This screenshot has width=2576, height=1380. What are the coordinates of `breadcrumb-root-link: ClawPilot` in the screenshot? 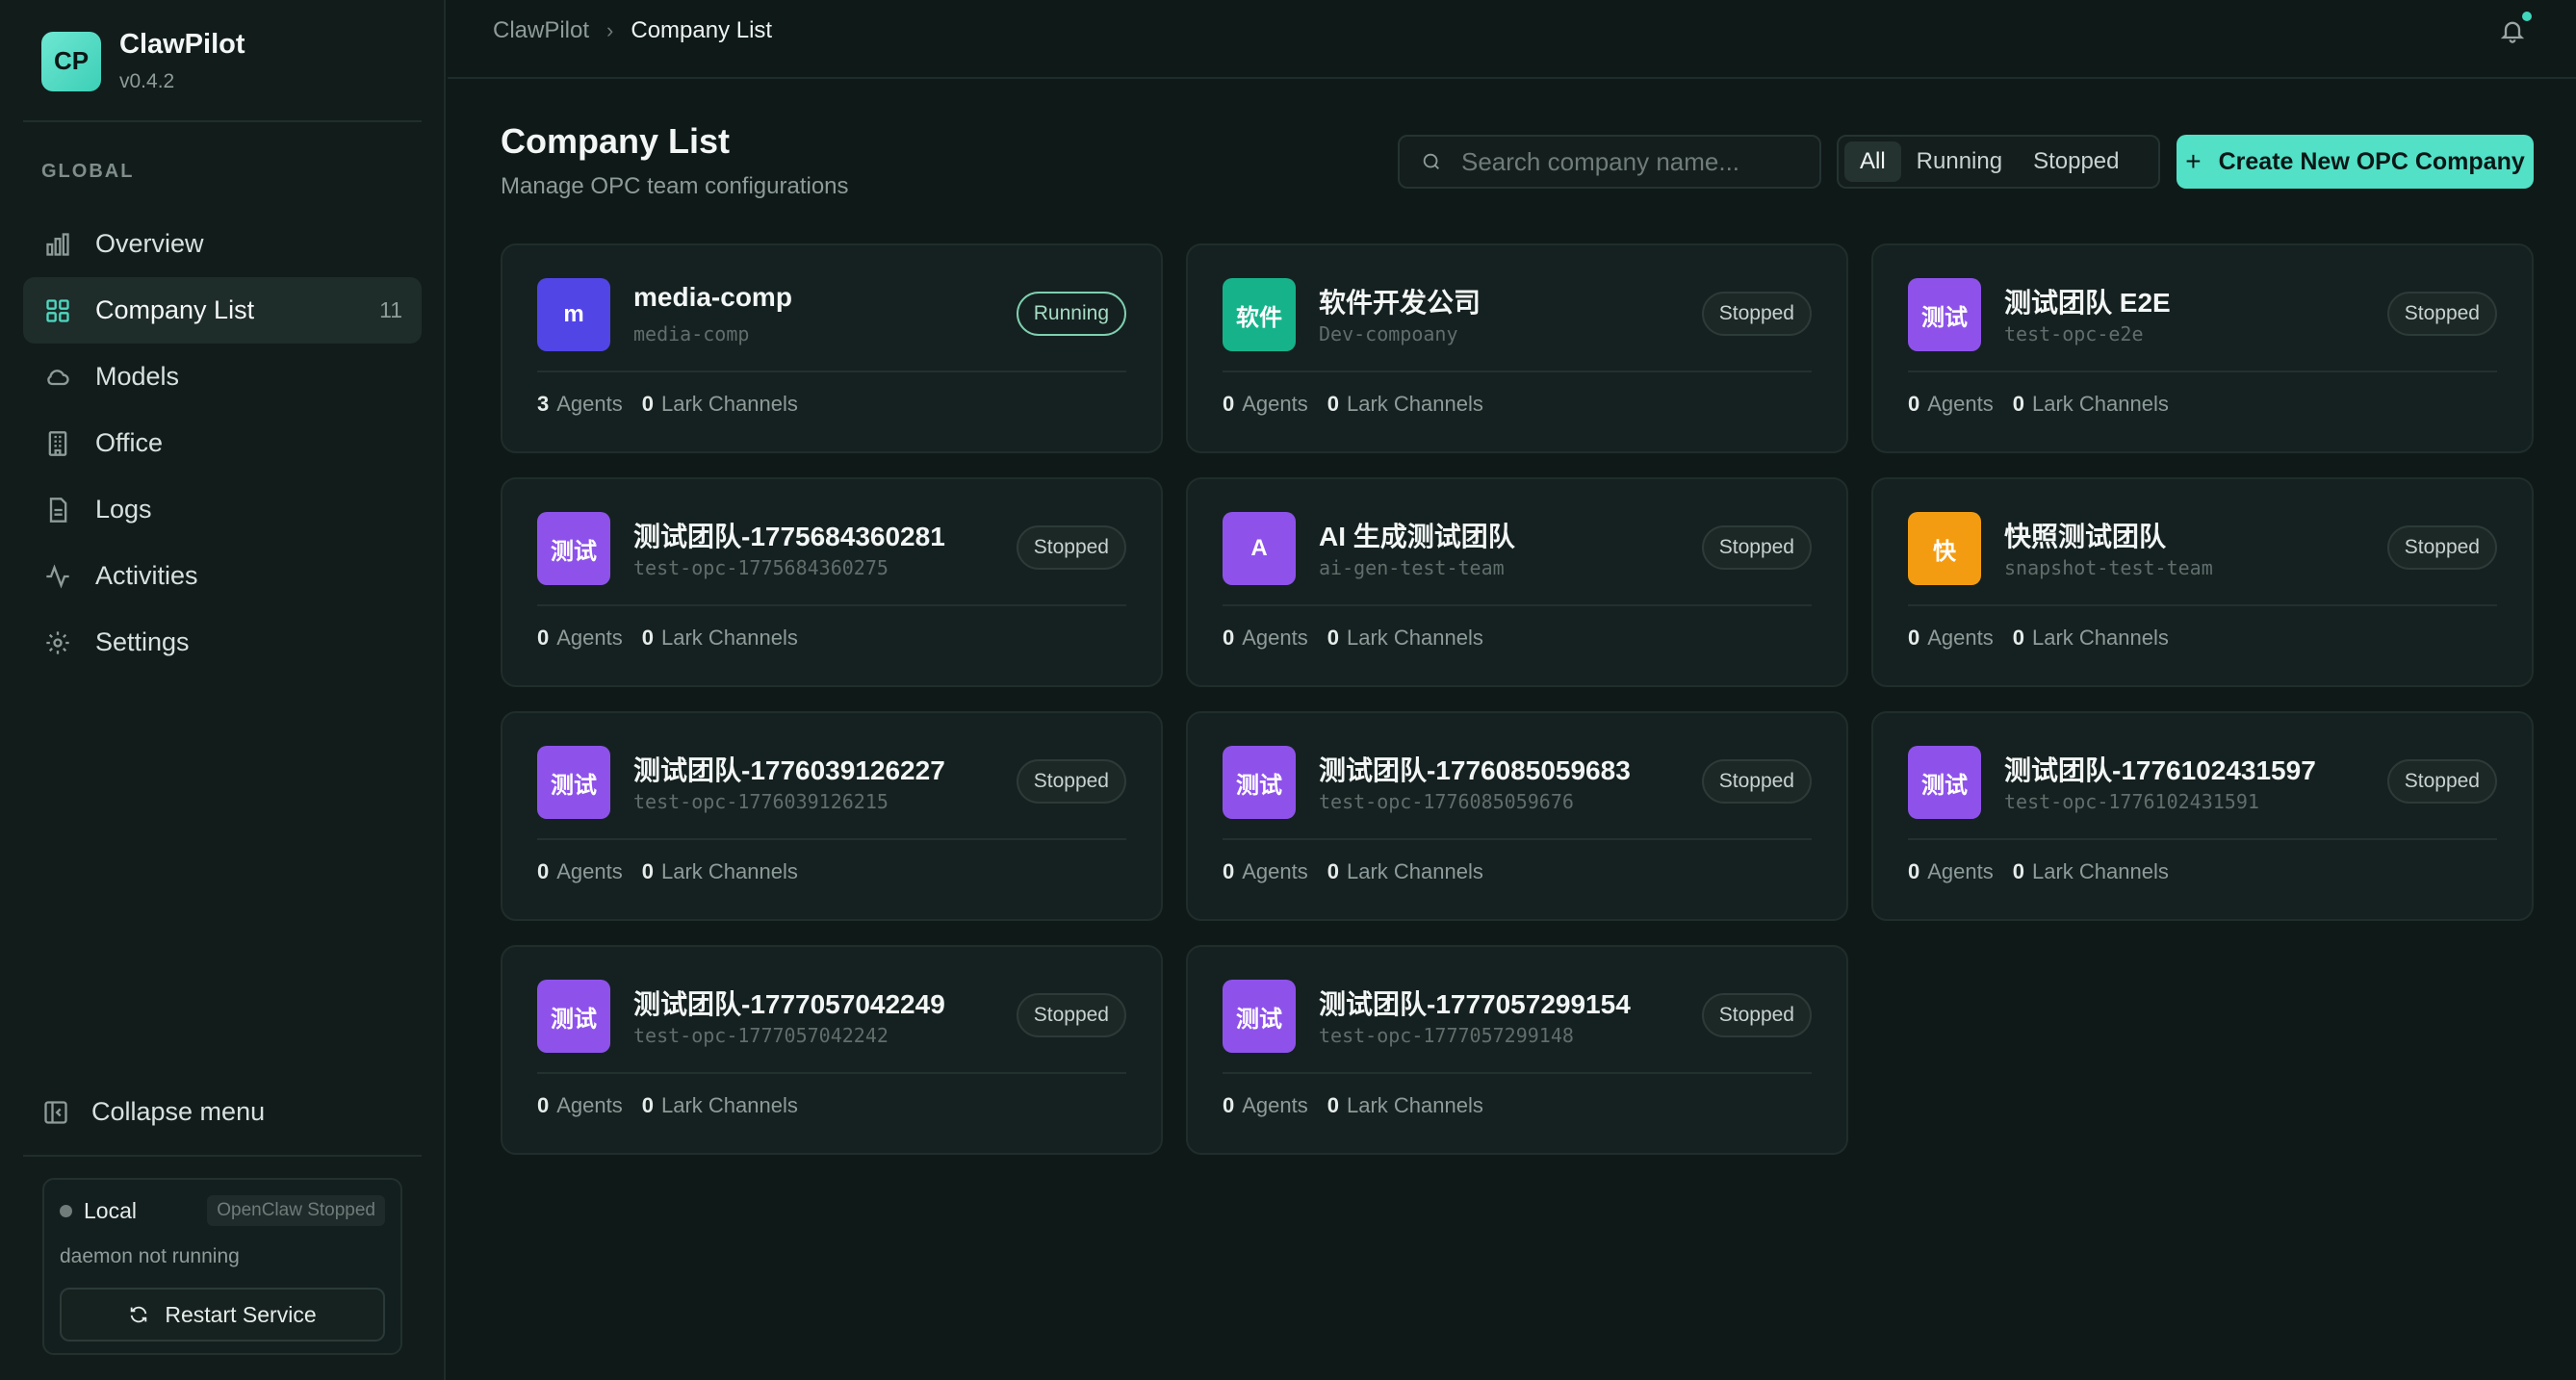 It's located at (541, 30).